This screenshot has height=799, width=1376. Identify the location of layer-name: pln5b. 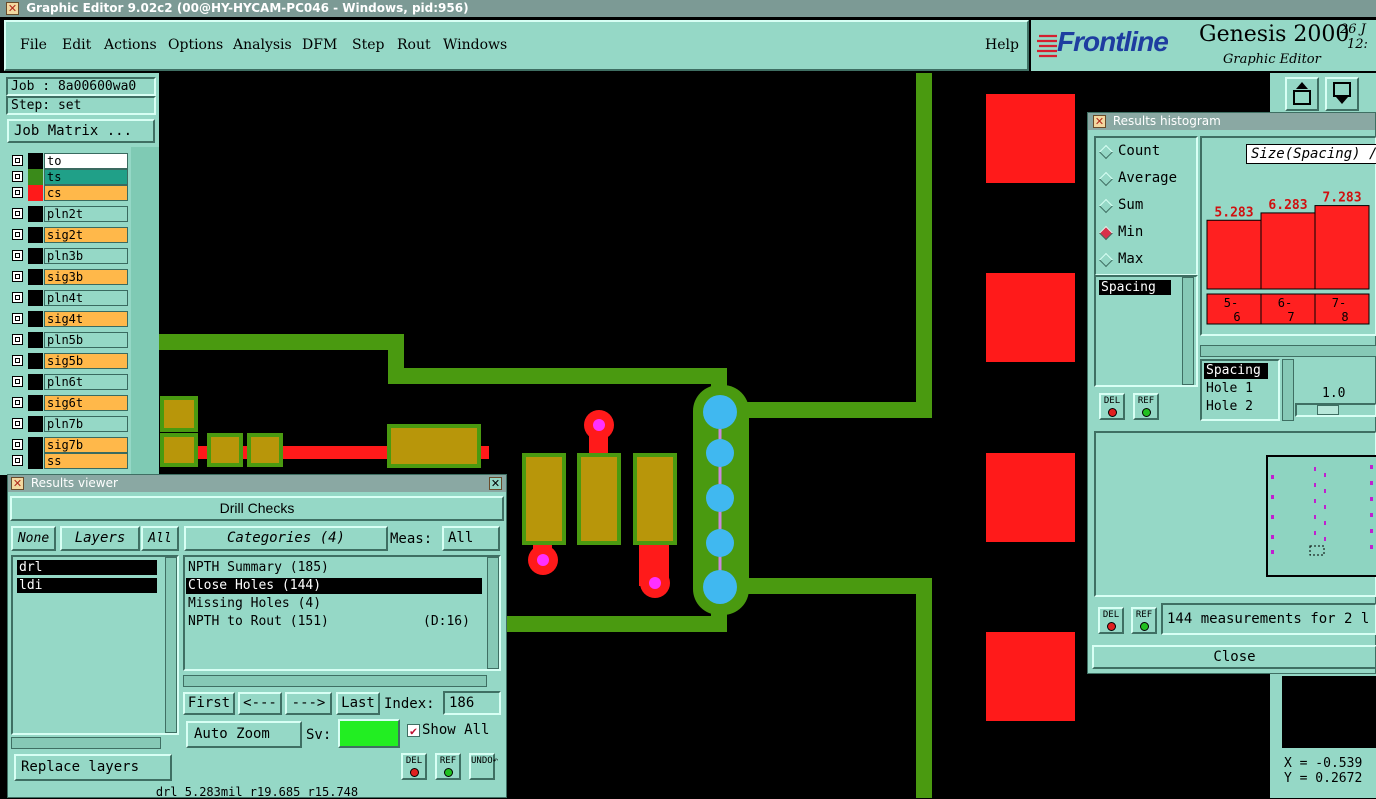
(86, 340).